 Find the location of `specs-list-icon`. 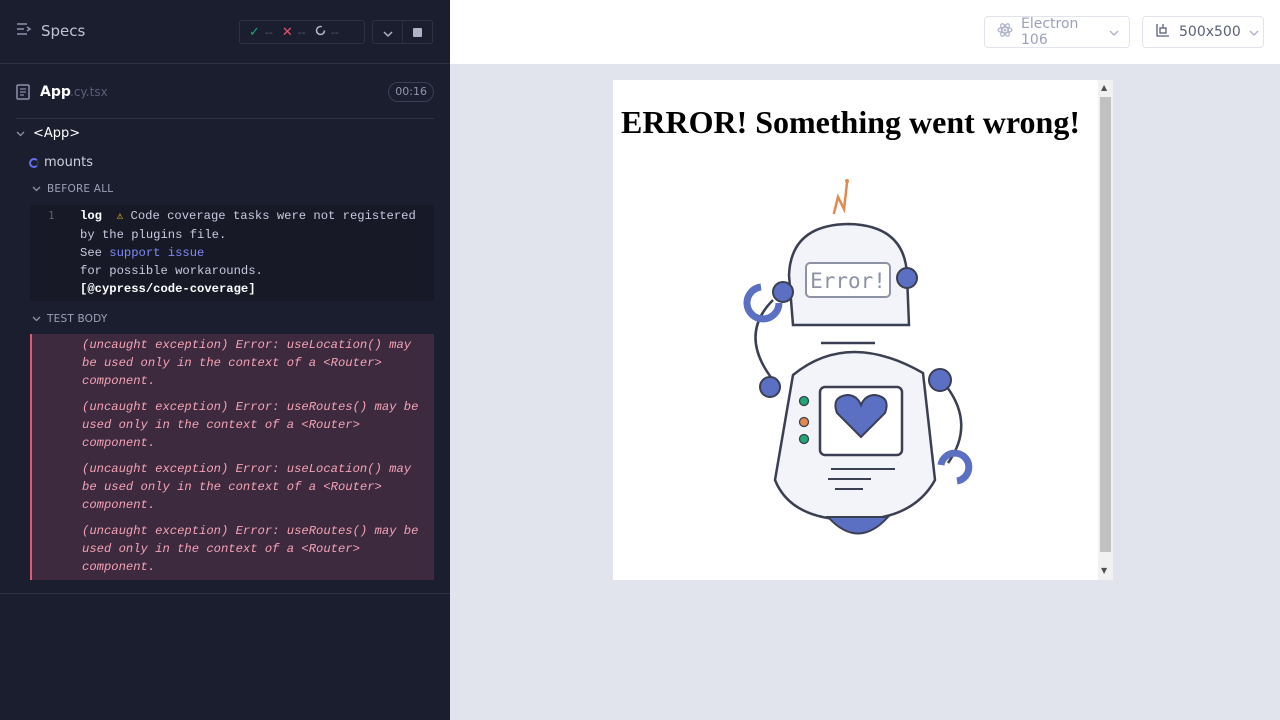

specs-list-icon is located at coordinates (24, 31).